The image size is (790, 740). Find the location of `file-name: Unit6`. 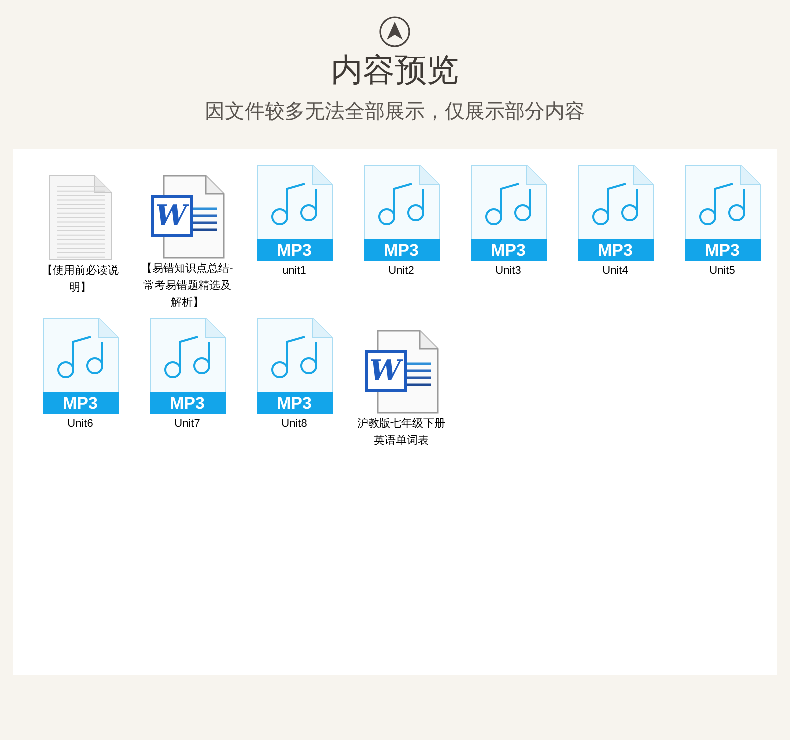

file-name: Unit6 is located at coordinates (80, 424).